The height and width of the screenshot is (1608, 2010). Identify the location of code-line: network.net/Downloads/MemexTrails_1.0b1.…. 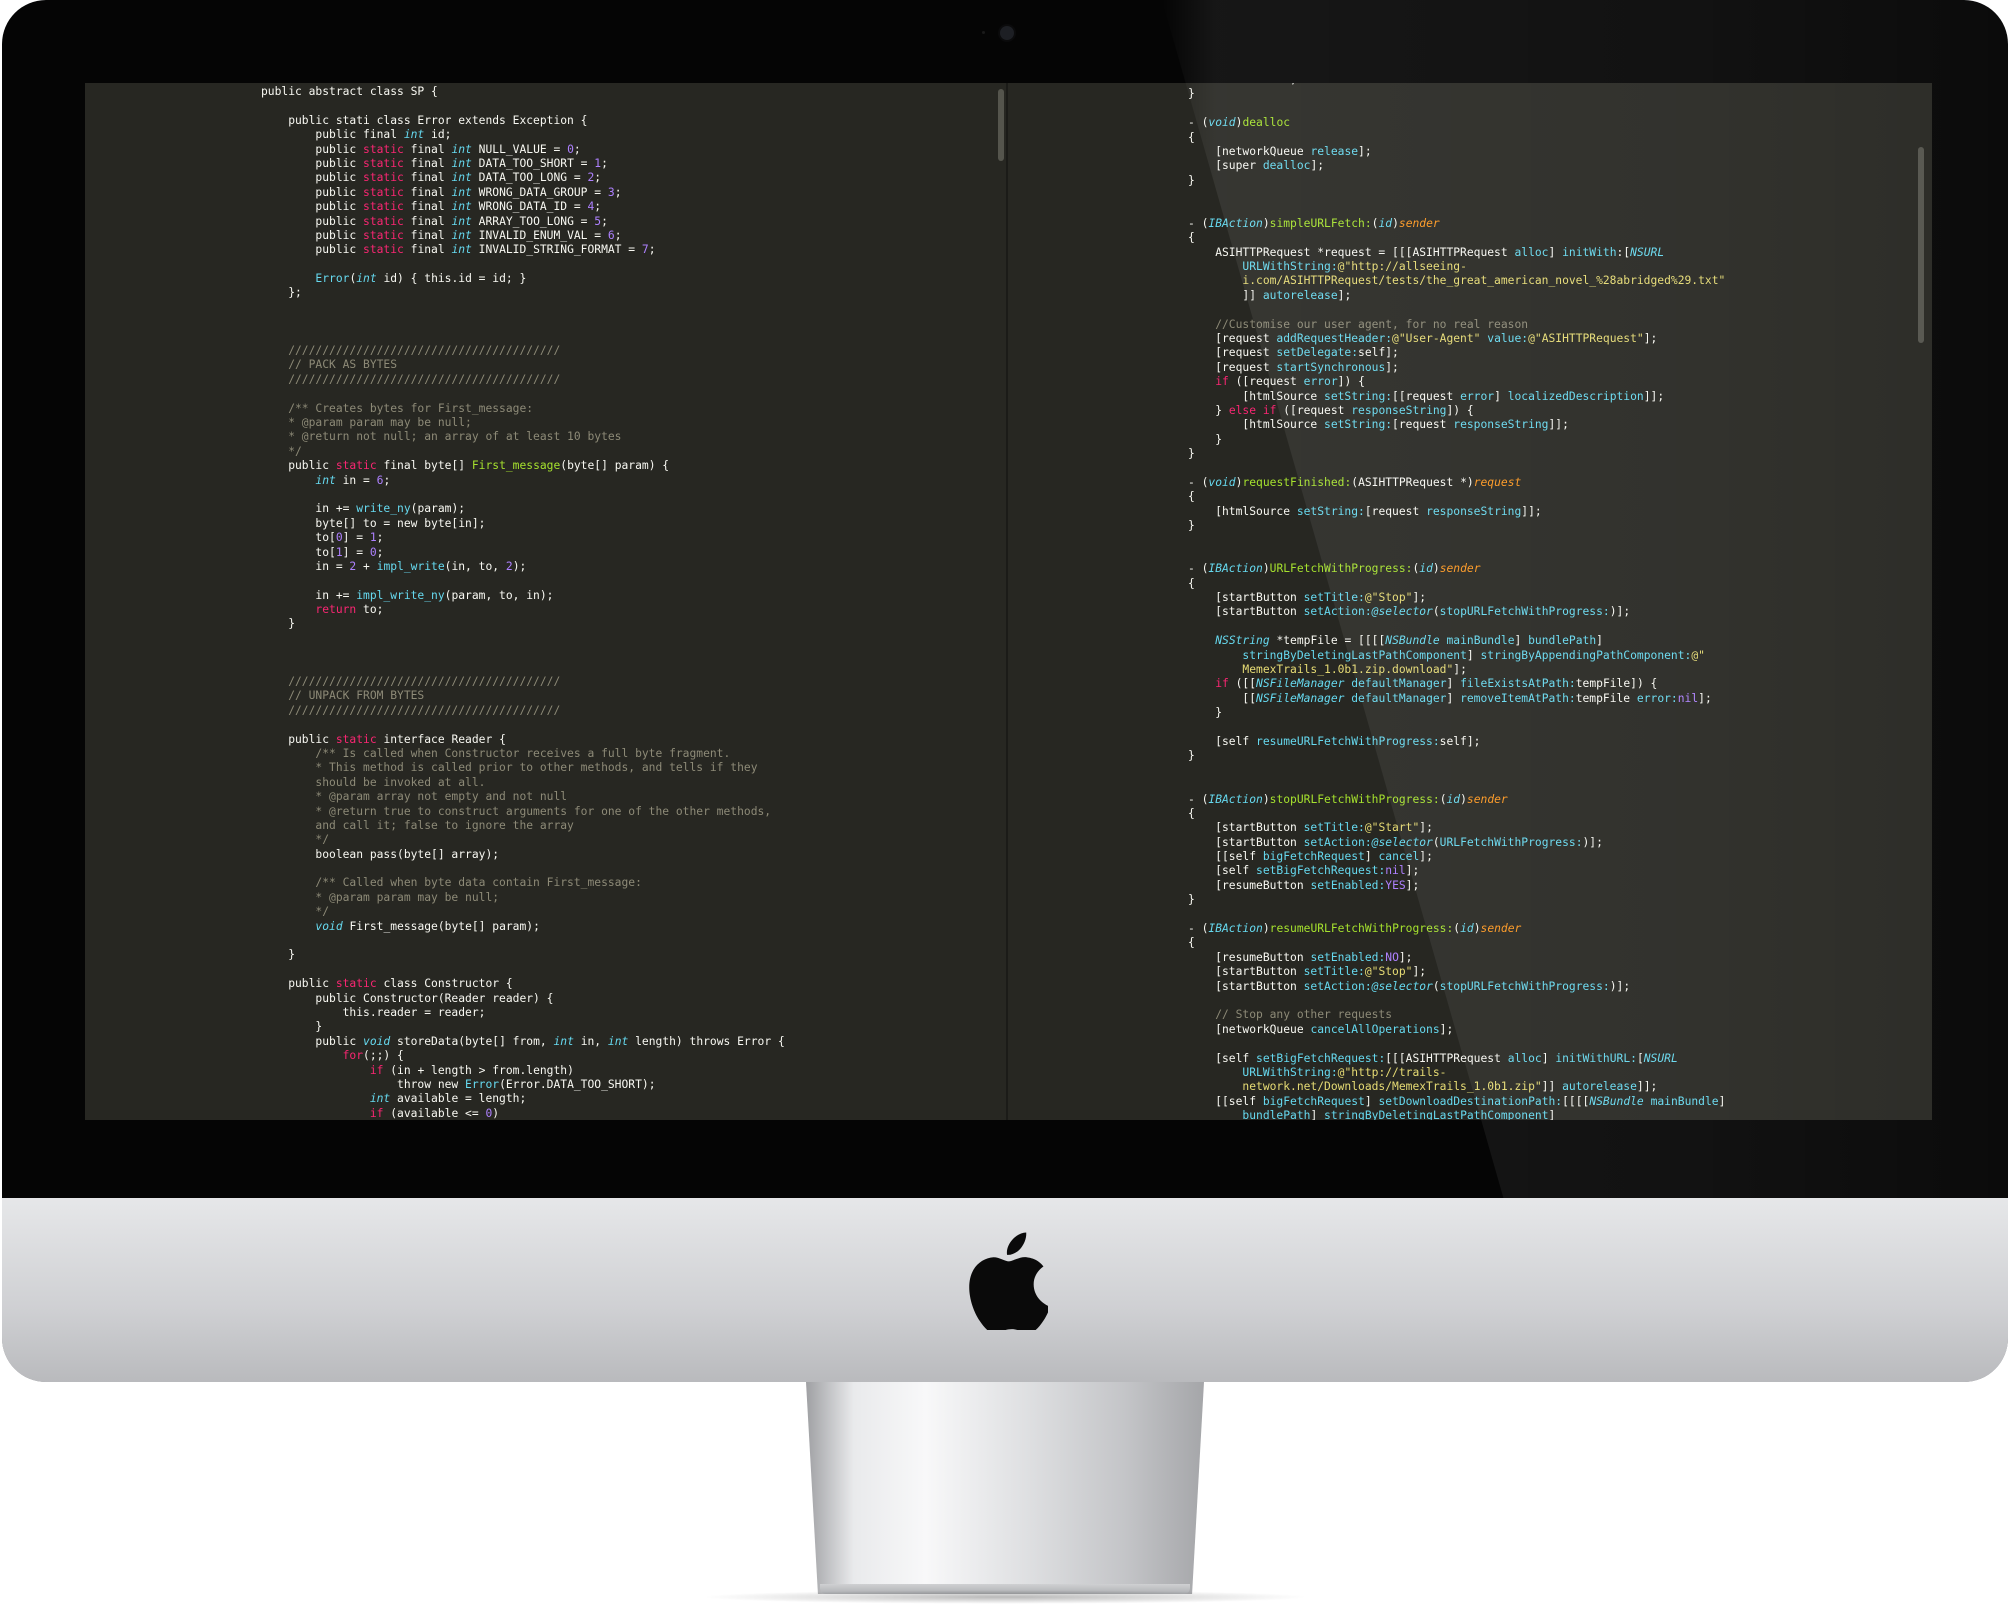
(1456, 1087).